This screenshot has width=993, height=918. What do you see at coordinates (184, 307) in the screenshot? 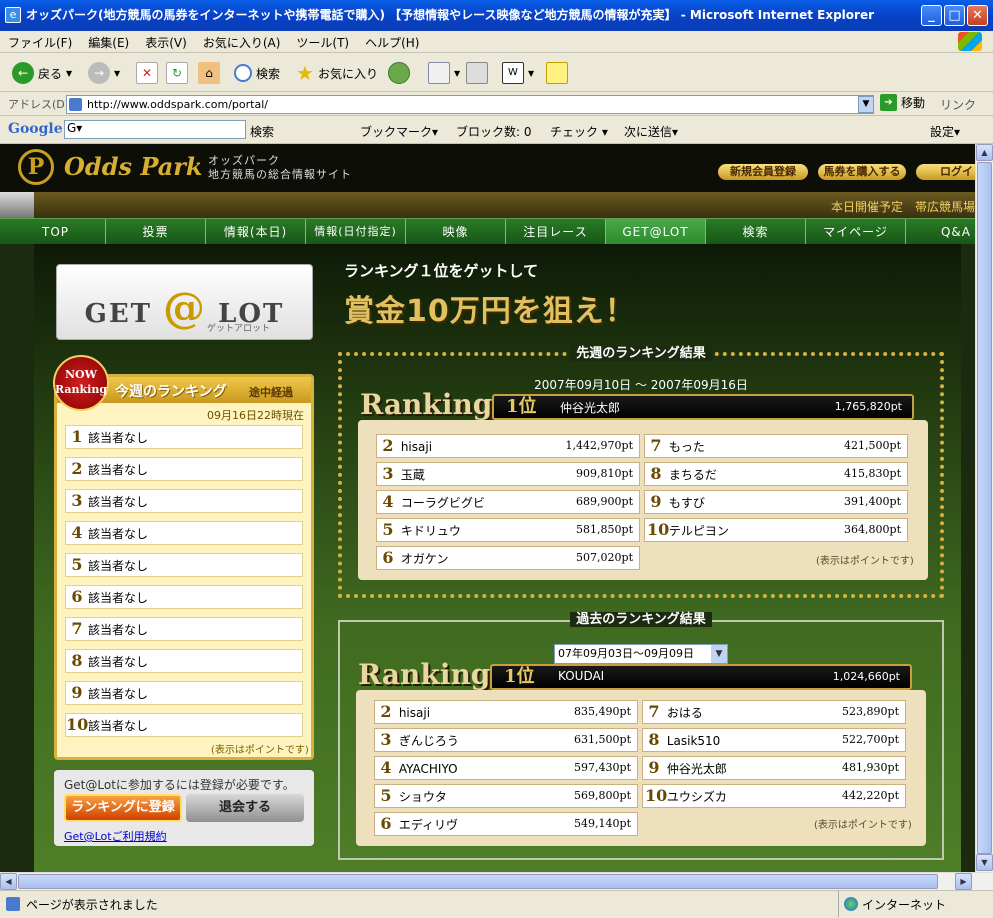
I see `getlot-logo-text: GET @ LOT` at bounding box center [184, 307].